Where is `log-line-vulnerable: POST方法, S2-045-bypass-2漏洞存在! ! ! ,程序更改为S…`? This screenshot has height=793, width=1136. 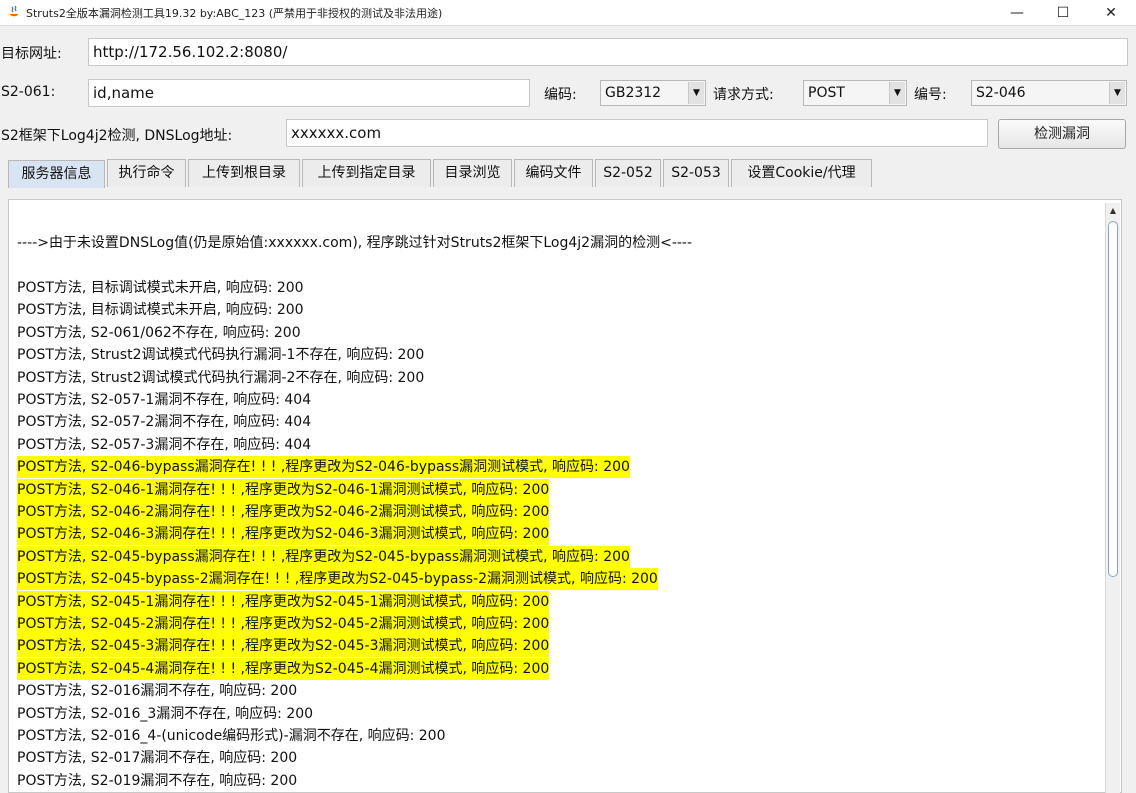
log-line-vulnerable: POST方法, S2-045-bypass-2漏洞存在! ! ! ,程序更改为S… is located at coordinates (337, 579).